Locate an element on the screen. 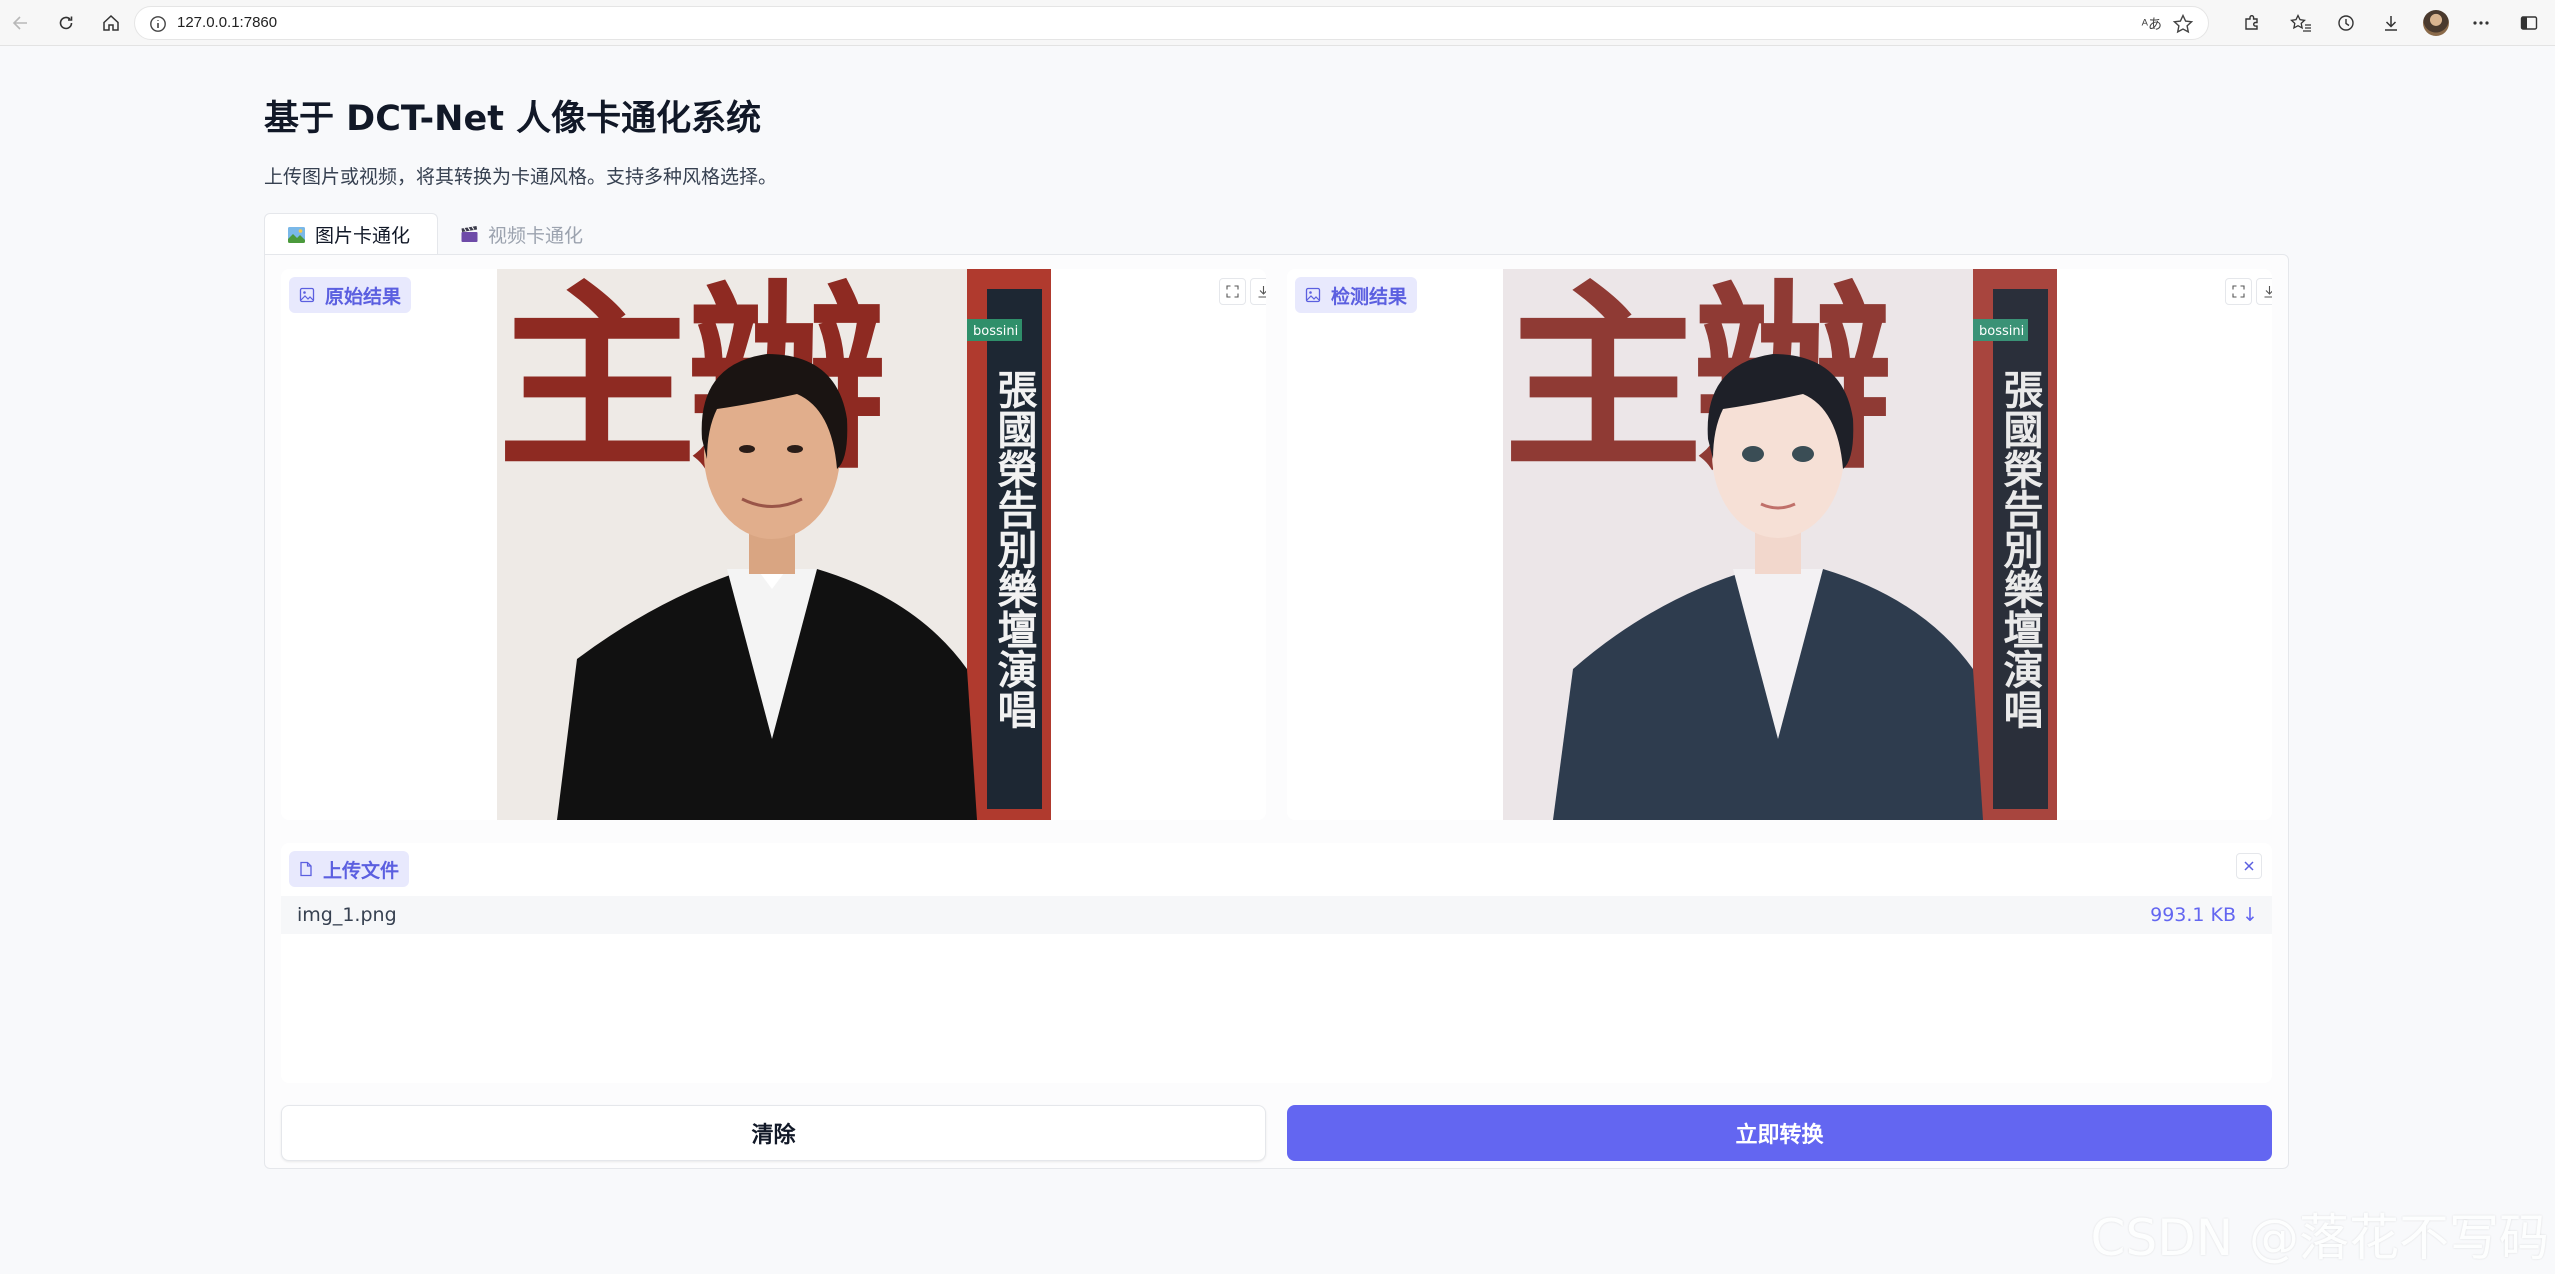  sidebar-toggle-button is located at coordinates (2529, 23).